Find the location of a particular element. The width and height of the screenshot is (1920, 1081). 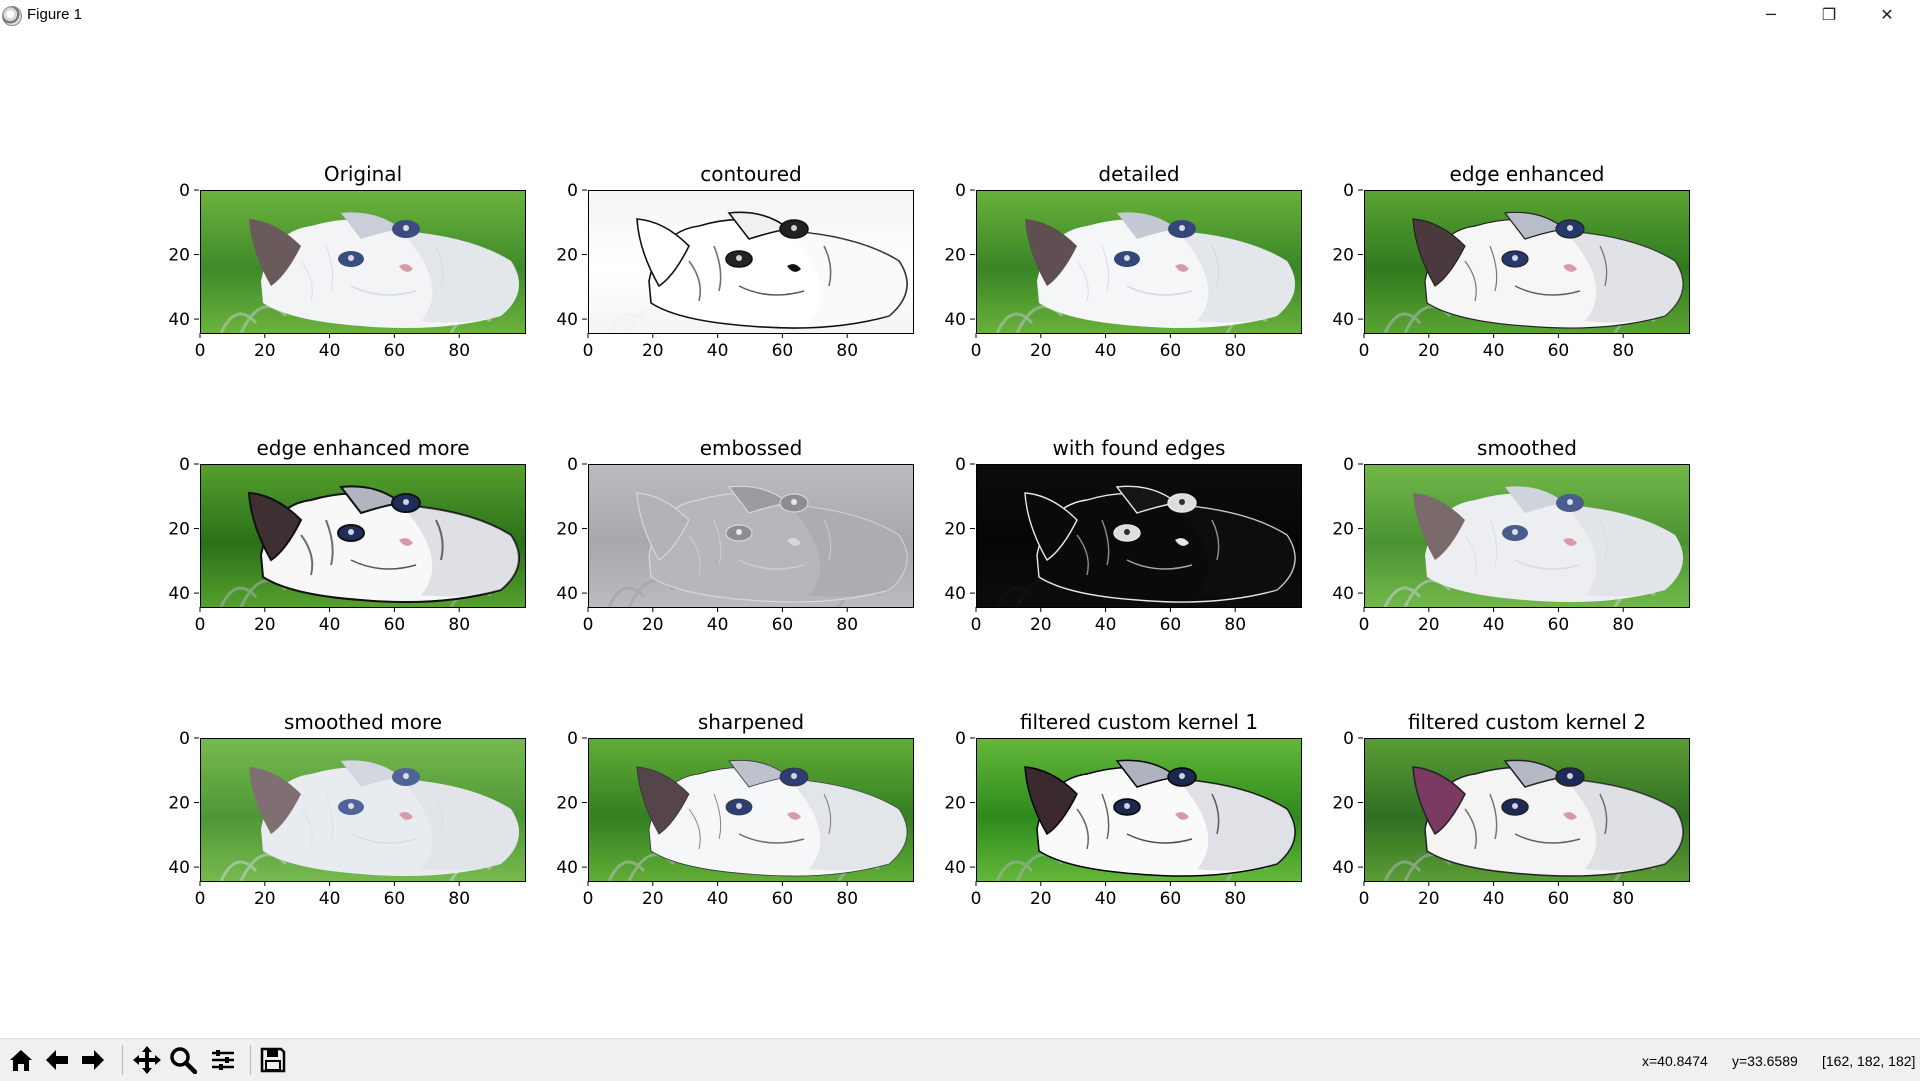

subplot-edgemore: edge enhanced more 0 20 40 60 80 0 20 40 is located at coordinates (360, 546).